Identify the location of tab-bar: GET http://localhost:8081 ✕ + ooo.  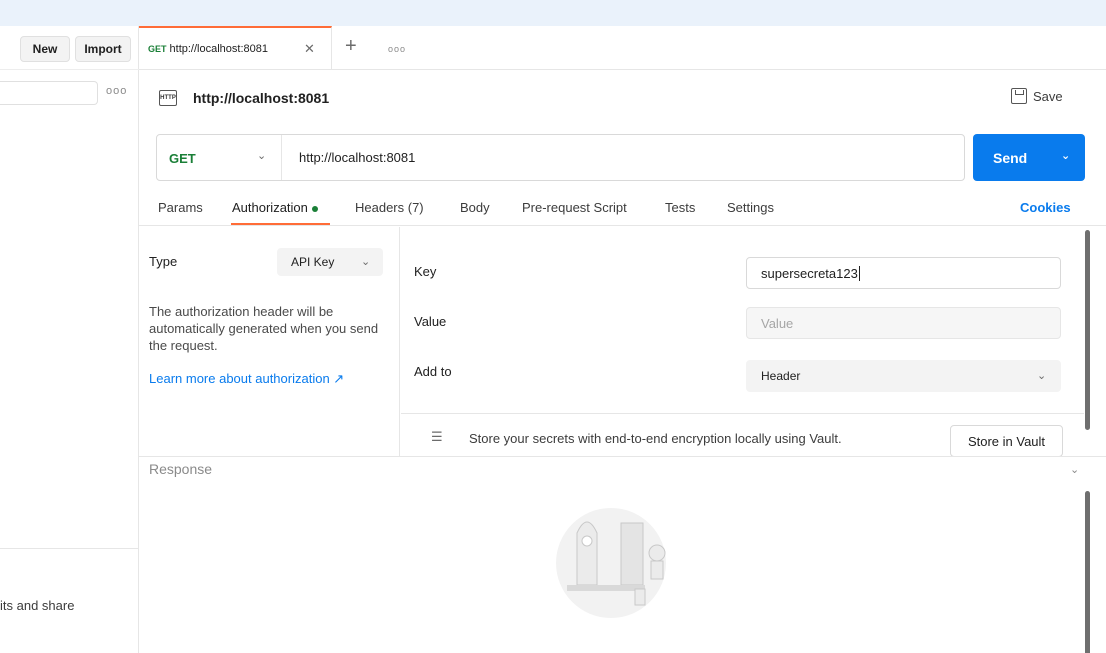
(622, 48).